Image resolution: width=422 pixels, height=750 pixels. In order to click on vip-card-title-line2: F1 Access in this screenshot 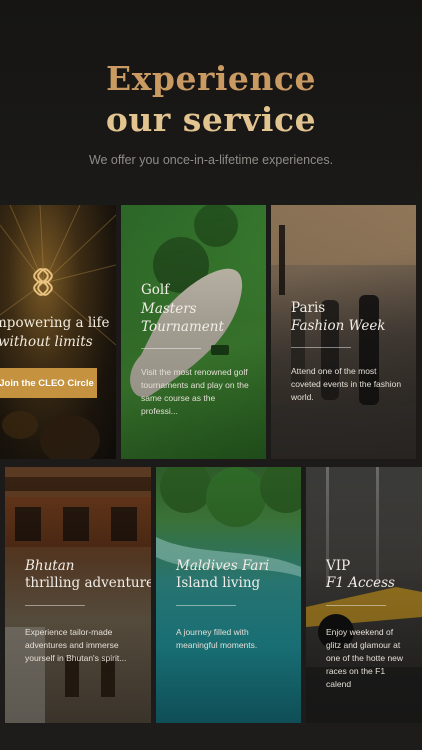, I will do `click(360, 583)`.